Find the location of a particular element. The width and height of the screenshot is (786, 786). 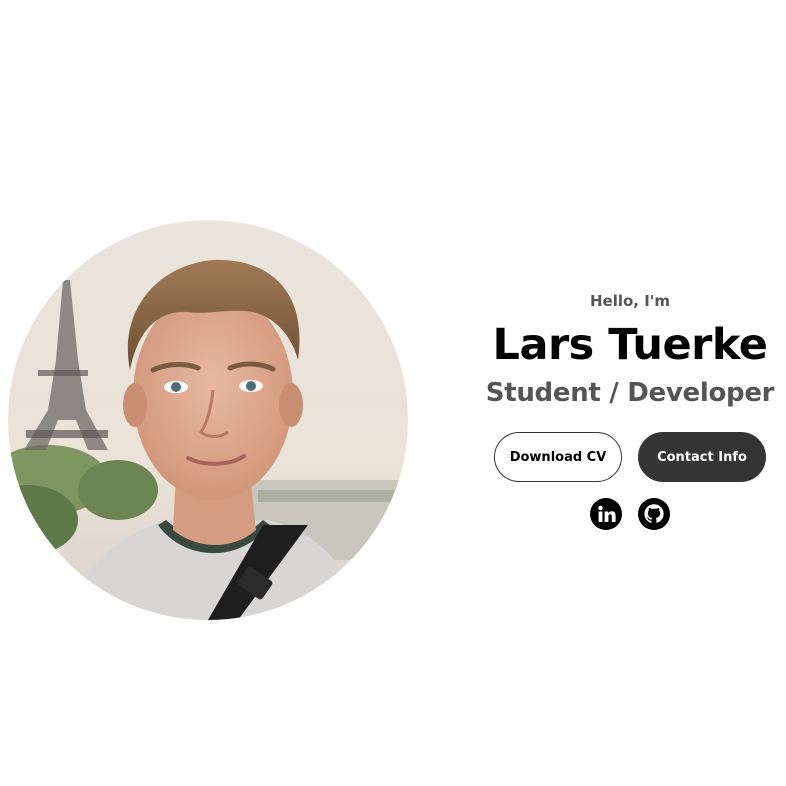

linkedin-icon is located at coordinates (606, 514).